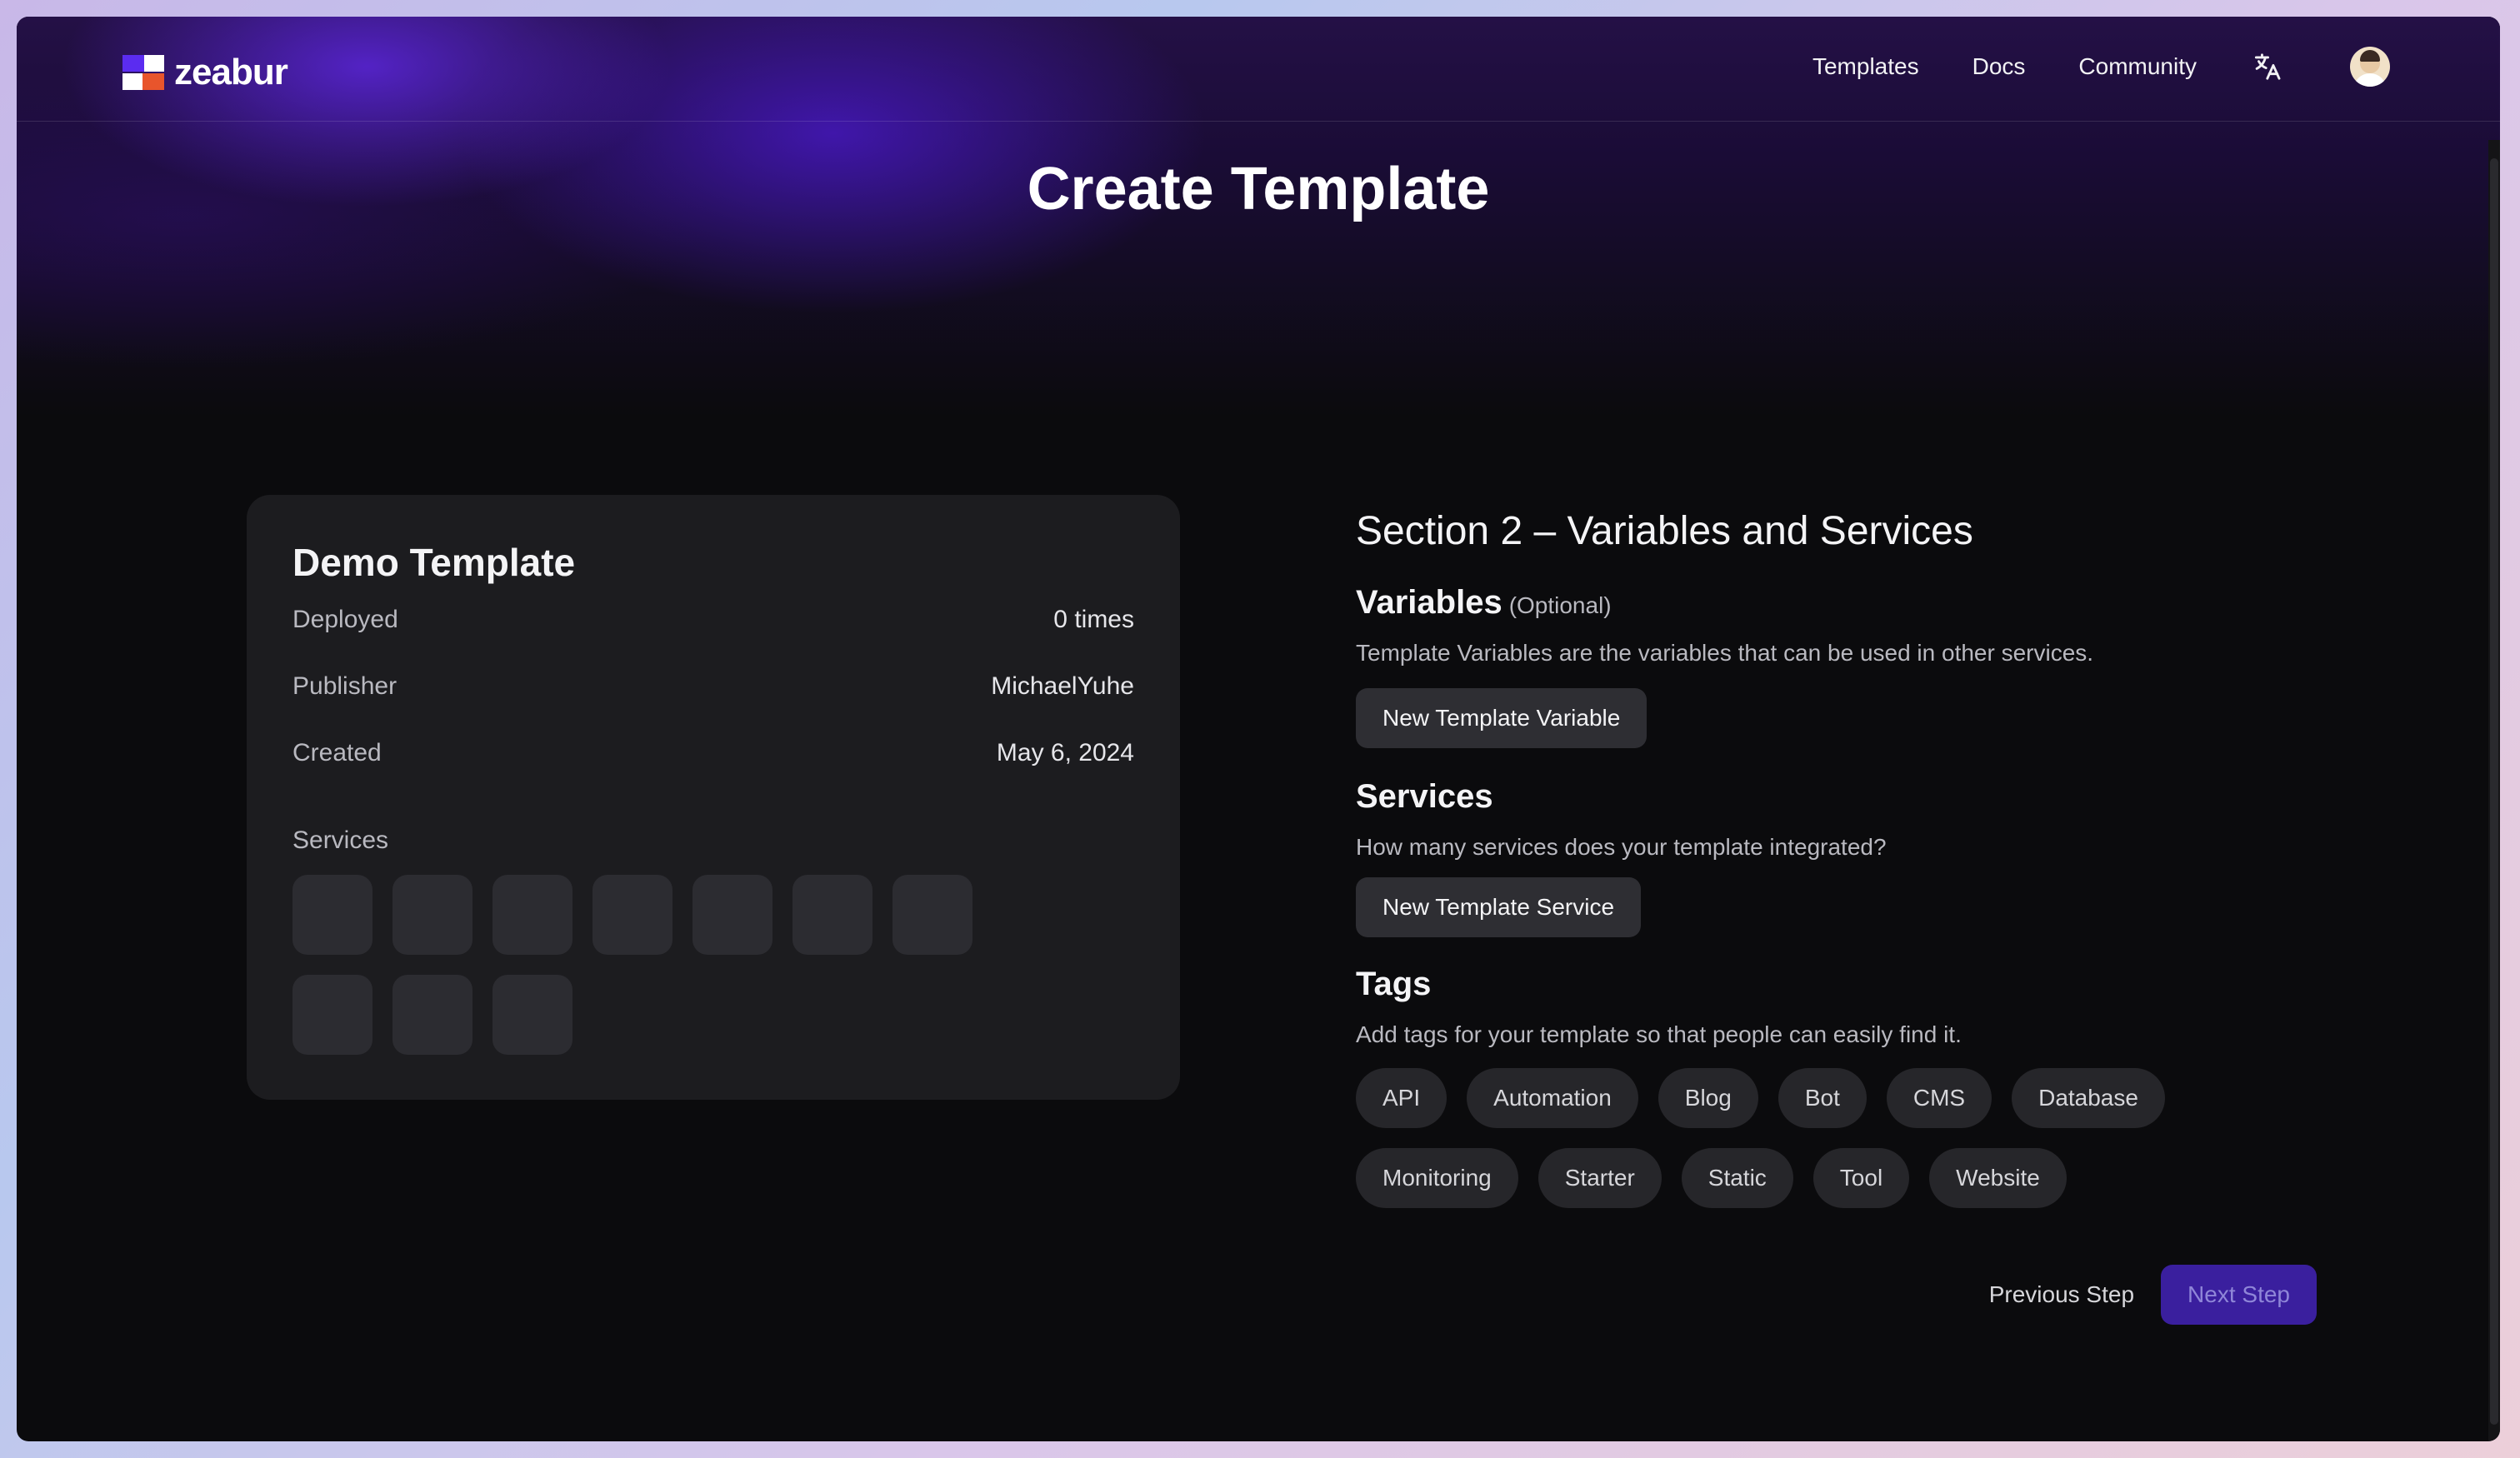  I want to click on nav-link-community: Community, so click(2137, 66).